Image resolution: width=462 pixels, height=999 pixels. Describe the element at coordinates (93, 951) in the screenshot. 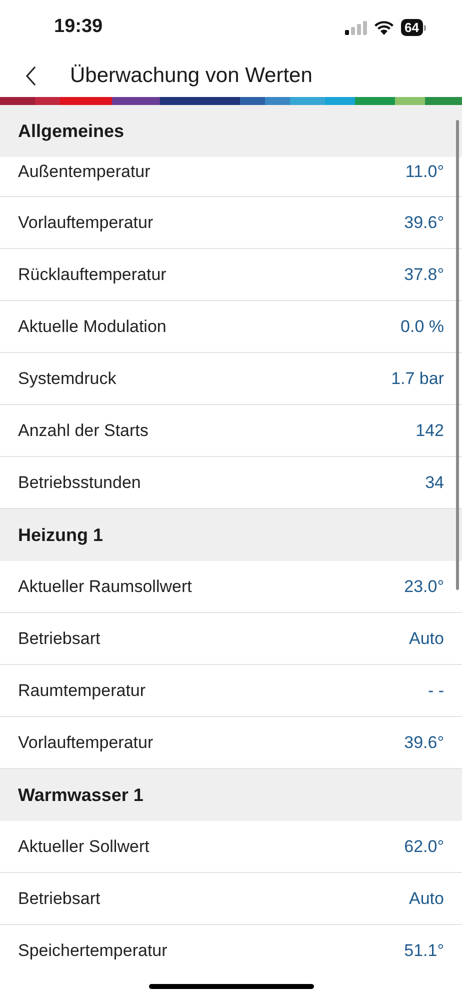

I see `row-label: Speichertemperatur` at that location.